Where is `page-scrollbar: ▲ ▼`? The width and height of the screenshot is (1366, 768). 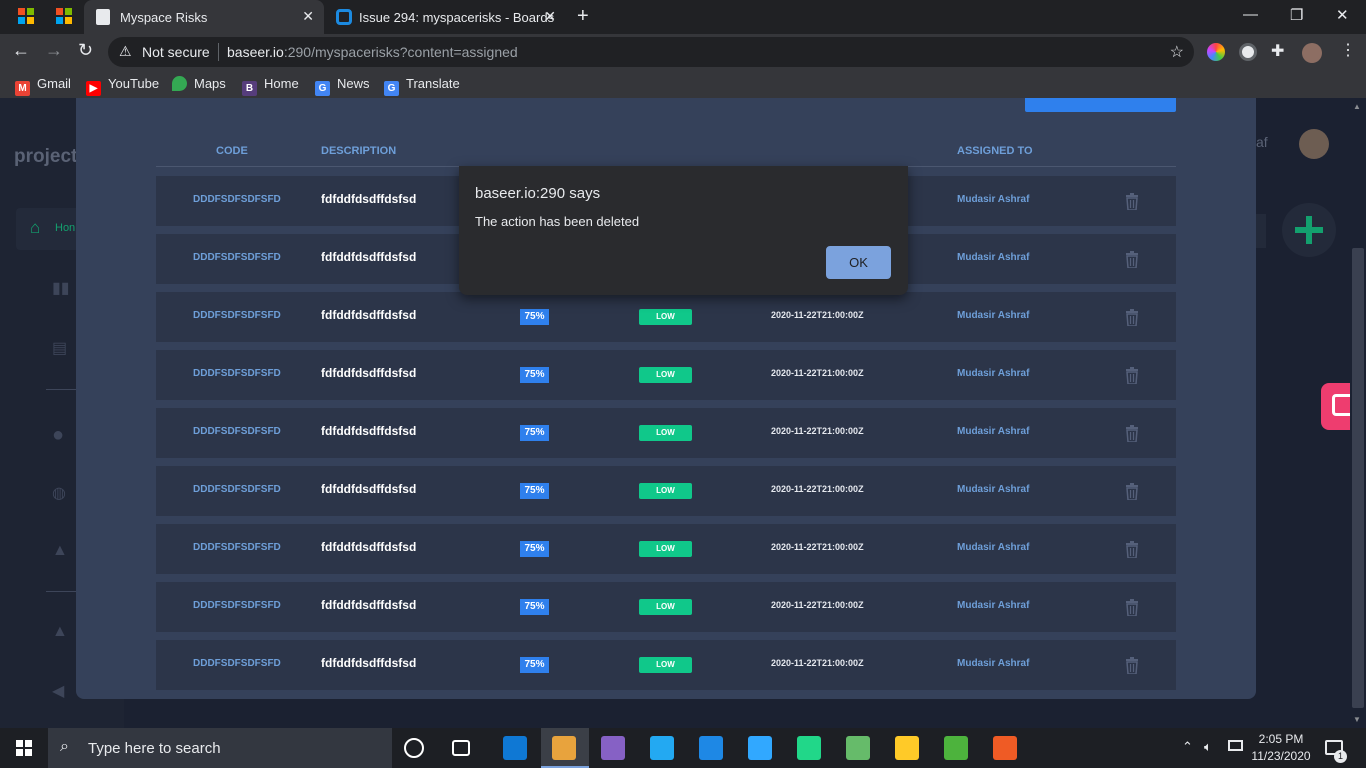
page-scrollbar: ▲ ▼ is located at coordinates (1358, 413).